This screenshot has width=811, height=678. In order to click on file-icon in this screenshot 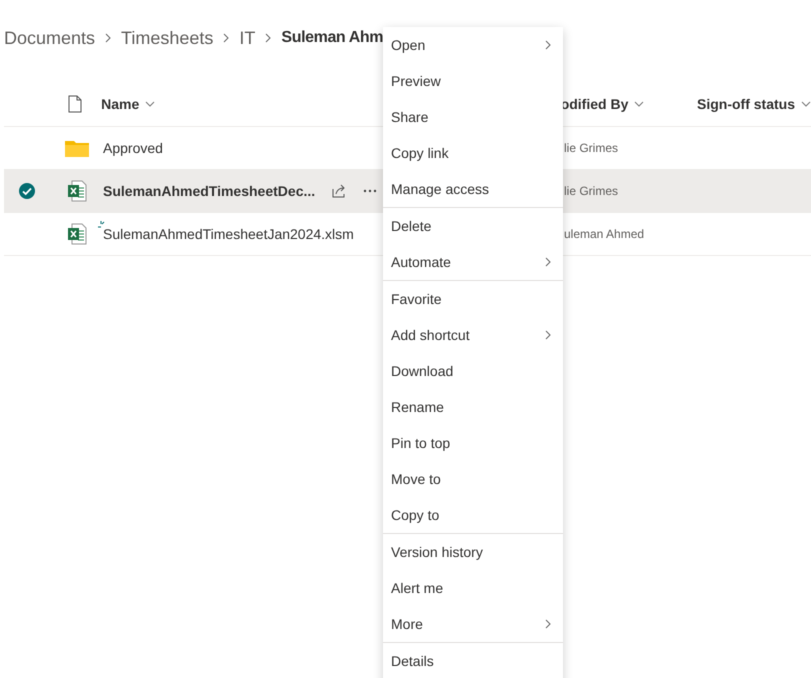, I will do `click(75, 104)`.